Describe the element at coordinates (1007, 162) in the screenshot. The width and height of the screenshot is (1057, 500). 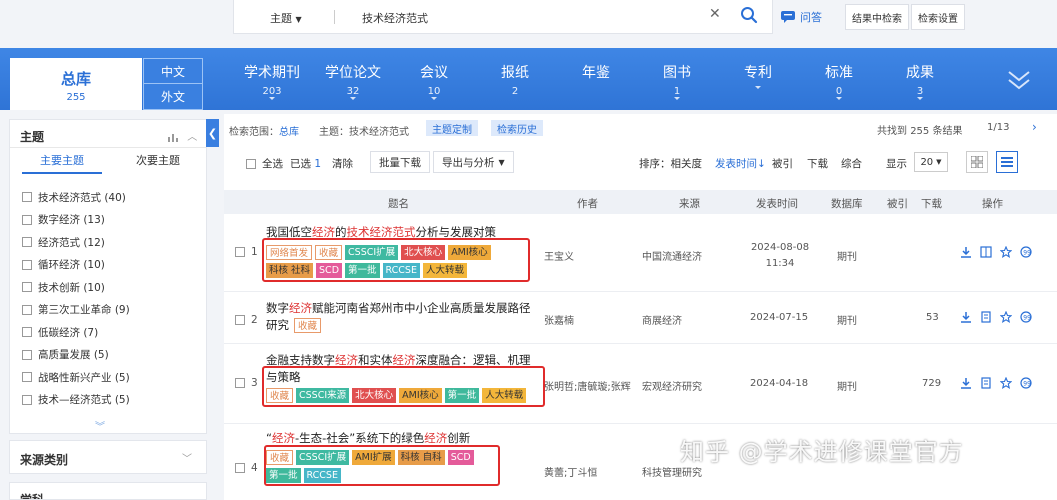
I see `list-view-icon` at that location.